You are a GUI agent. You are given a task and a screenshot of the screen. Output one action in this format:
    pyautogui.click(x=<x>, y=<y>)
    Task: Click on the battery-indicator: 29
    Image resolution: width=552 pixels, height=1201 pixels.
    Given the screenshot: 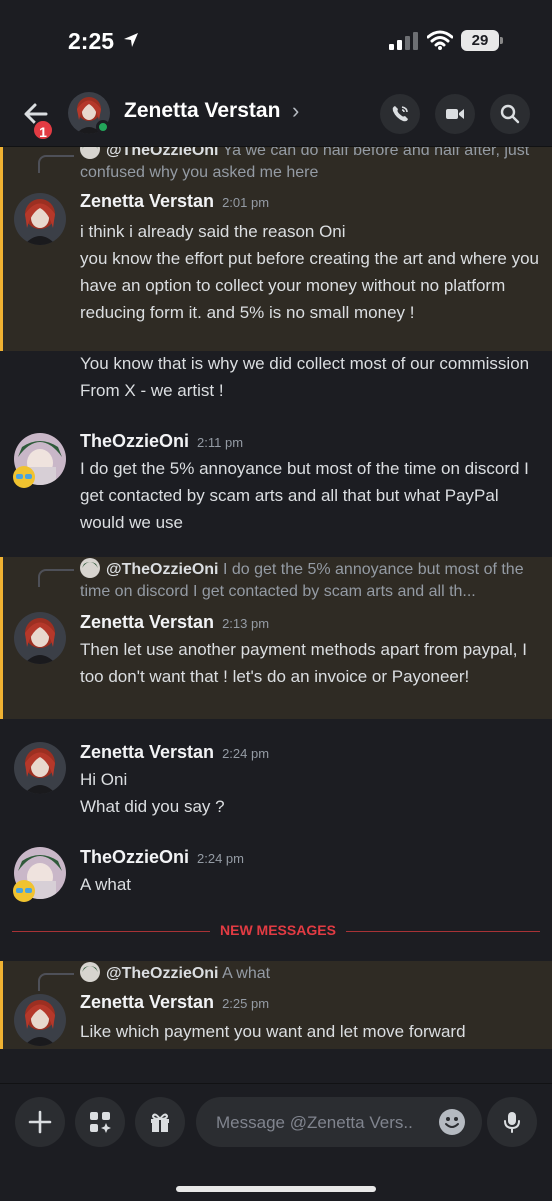 What is the action you would take?
    pyautogui.click(x=482, y=40)
    